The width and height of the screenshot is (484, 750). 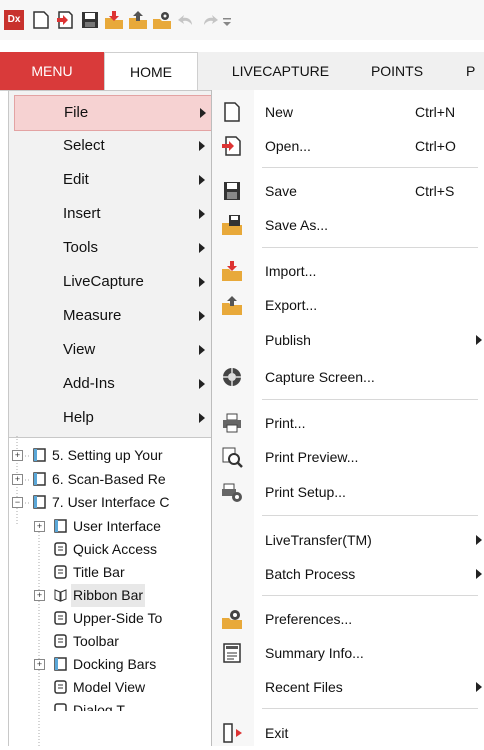 I want to click on menu-label: Batch Process, so click(x=310, y=574).